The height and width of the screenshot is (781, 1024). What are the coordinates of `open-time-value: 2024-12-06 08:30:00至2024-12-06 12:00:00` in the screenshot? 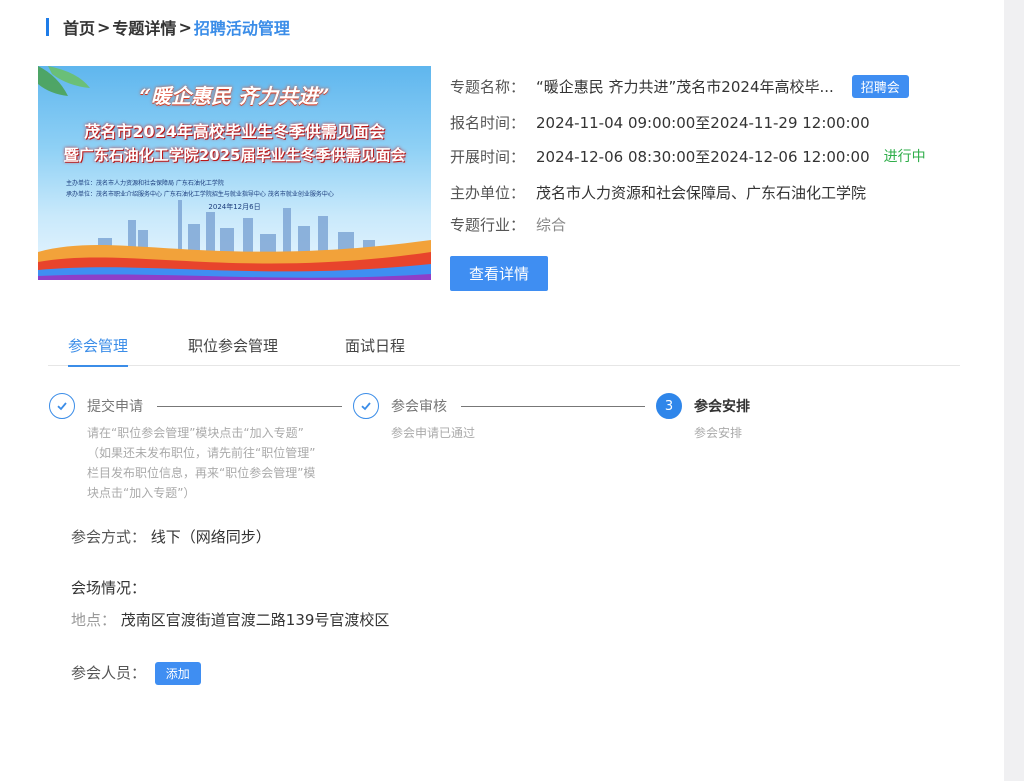 It's located at (703, 156).